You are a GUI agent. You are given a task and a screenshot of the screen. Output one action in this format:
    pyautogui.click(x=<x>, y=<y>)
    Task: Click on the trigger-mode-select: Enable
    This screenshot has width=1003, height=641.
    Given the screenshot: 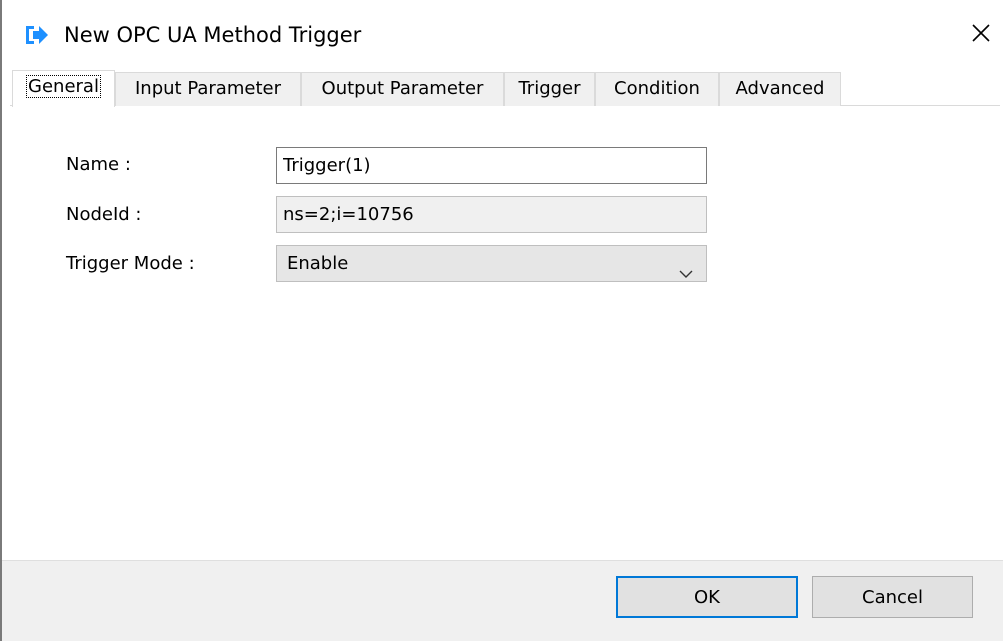 What is the action you would take?
    pyautogui.click(x=491, y=263)
    